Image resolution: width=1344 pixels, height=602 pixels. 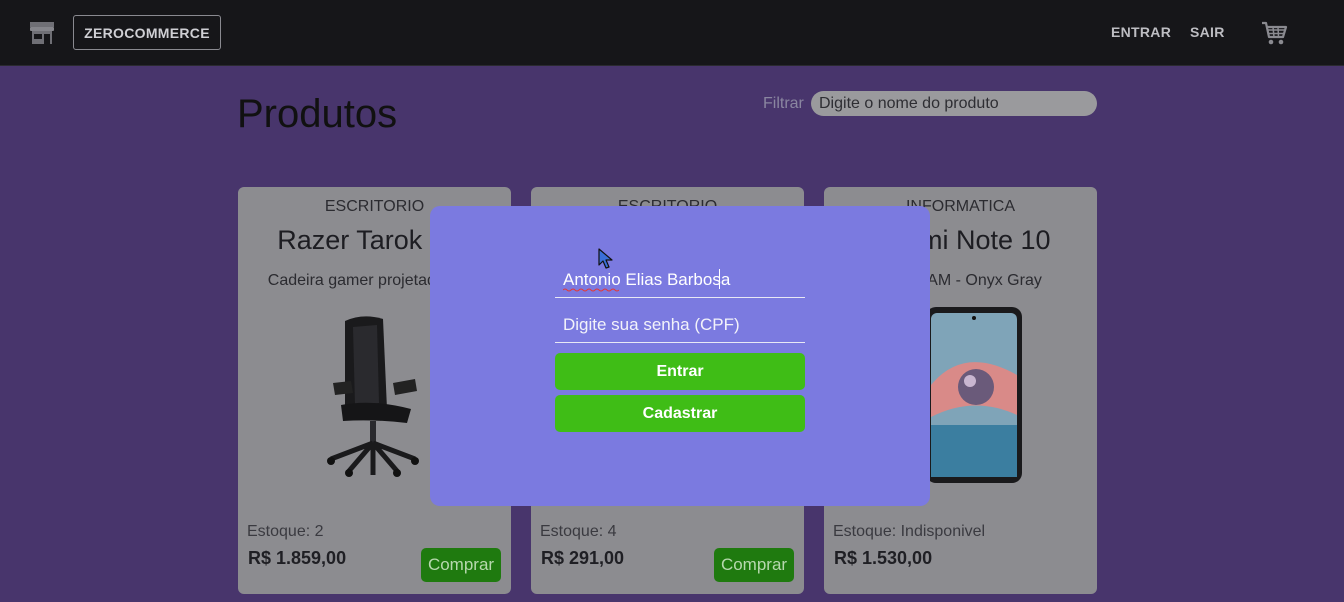 What do you see at coordinates (147, 32) in the screenshot?
I see `brand-button: ZEROCOMMERCE` at bounding box center [147, 32].